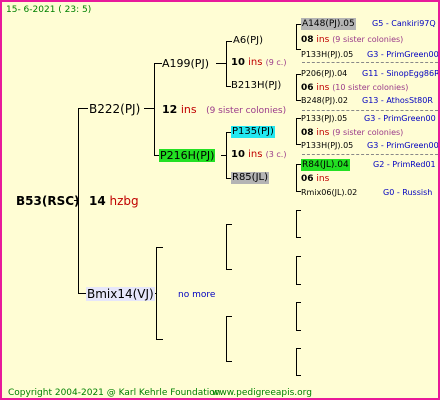 Image resolution: width=440 pixels, height=400 pixels. What do you see at coordinates (329, 193) in the screenshot?
I see `g5-name-8: Rmix06(JL).02` at bounding box center [329, 193].